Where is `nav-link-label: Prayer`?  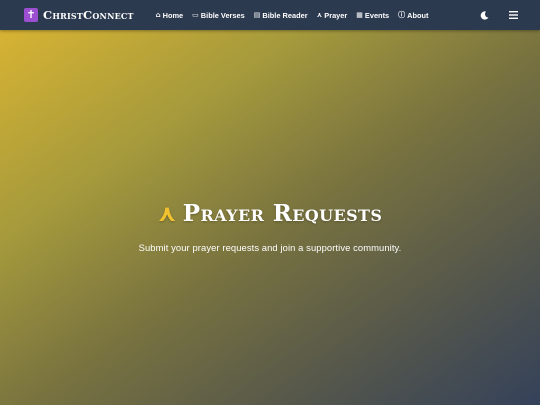
nav-link-label: Prayer is located at coordinates (336, 15).